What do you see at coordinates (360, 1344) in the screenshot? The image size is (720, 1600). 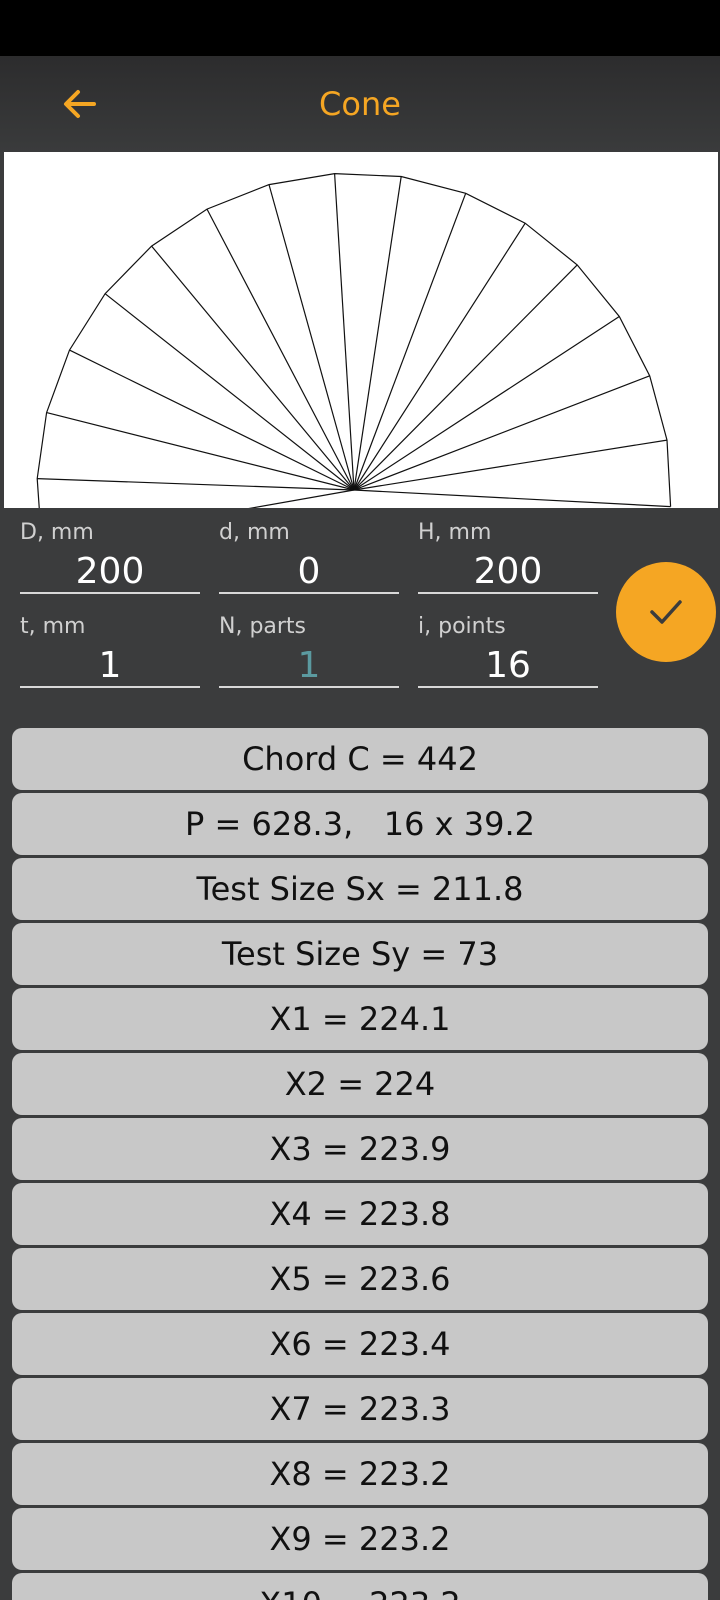 I see `result-item: X6 = 223.4` at bounding box center [360, 1344].